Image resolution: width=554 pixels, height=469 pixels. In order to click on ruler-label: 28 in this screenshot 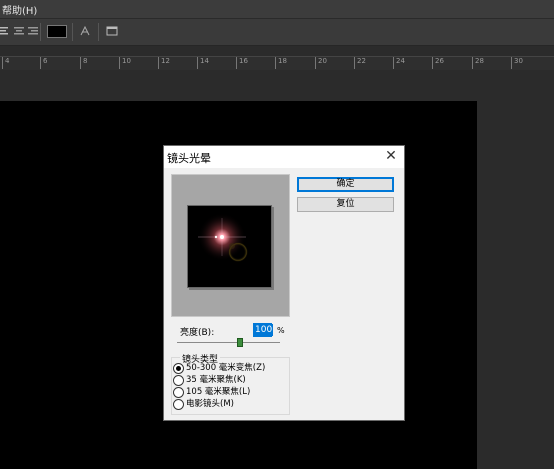, I will do `click(478, 63)`.